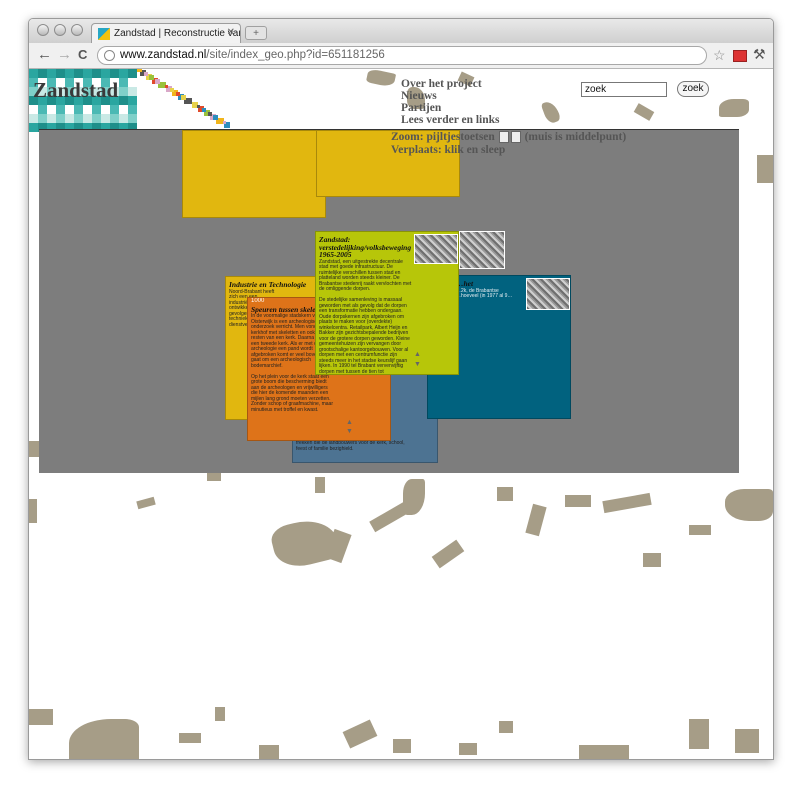 The height and width of the screenshot is (789, 800). Describe the element at coordinates (82, 55) in the screenshot. I see `reload-button: C` at that location.